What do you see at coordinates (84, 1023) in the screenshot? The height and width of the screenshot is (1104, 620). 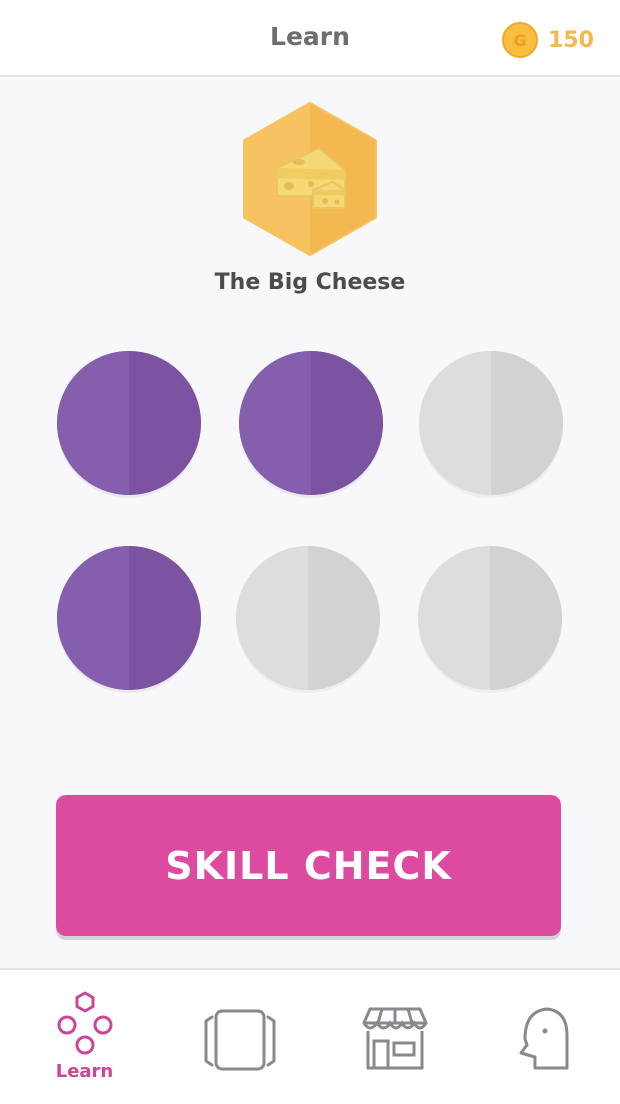 I see `learn-hexagon-circles-icon` at bounding box center [84, 1023].